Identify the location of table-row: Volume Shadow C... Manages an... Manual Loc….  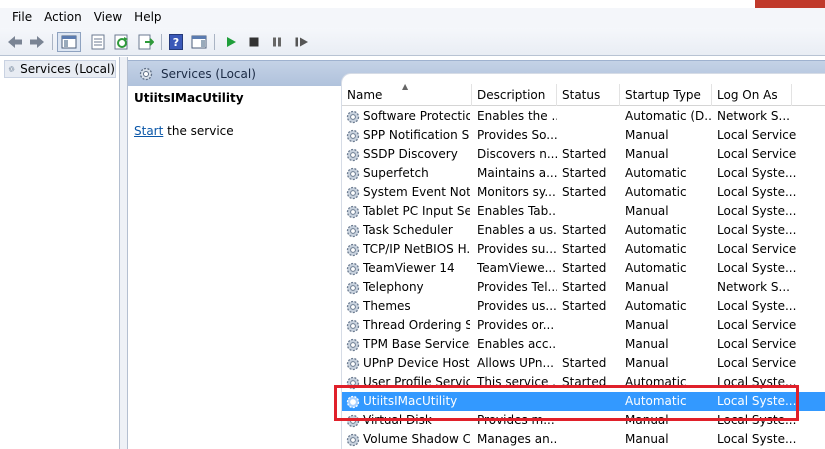
(583, 439).